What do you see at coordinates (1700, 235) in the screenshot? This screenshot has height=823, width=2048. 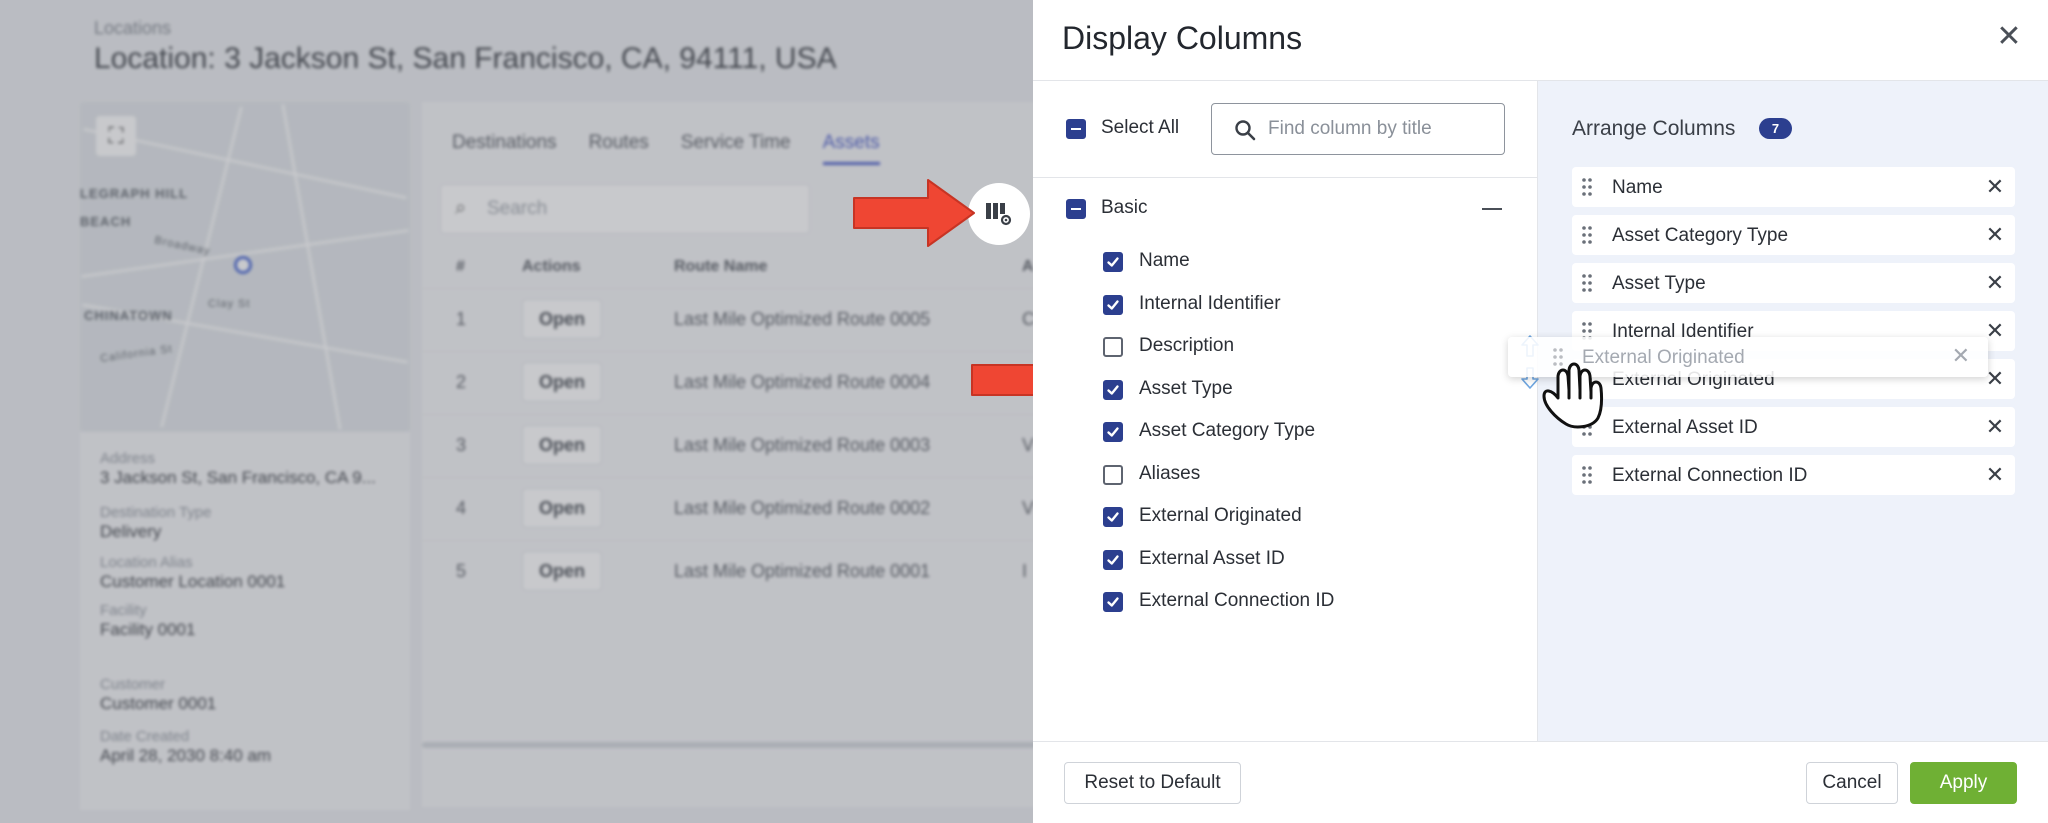 I see `arranged-column-label: Asset Category Type` at bounding box center [1700, 235].